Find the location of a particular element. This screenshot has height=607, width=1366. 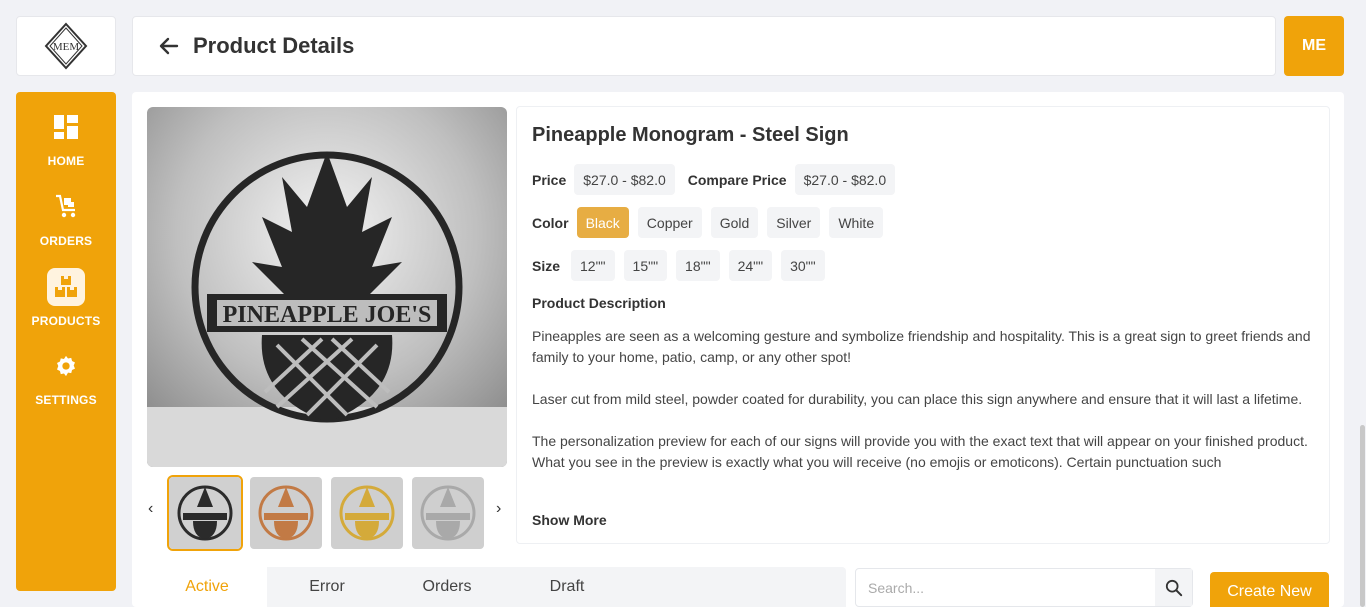

color-label: Color is located at coordinates (550, 222).